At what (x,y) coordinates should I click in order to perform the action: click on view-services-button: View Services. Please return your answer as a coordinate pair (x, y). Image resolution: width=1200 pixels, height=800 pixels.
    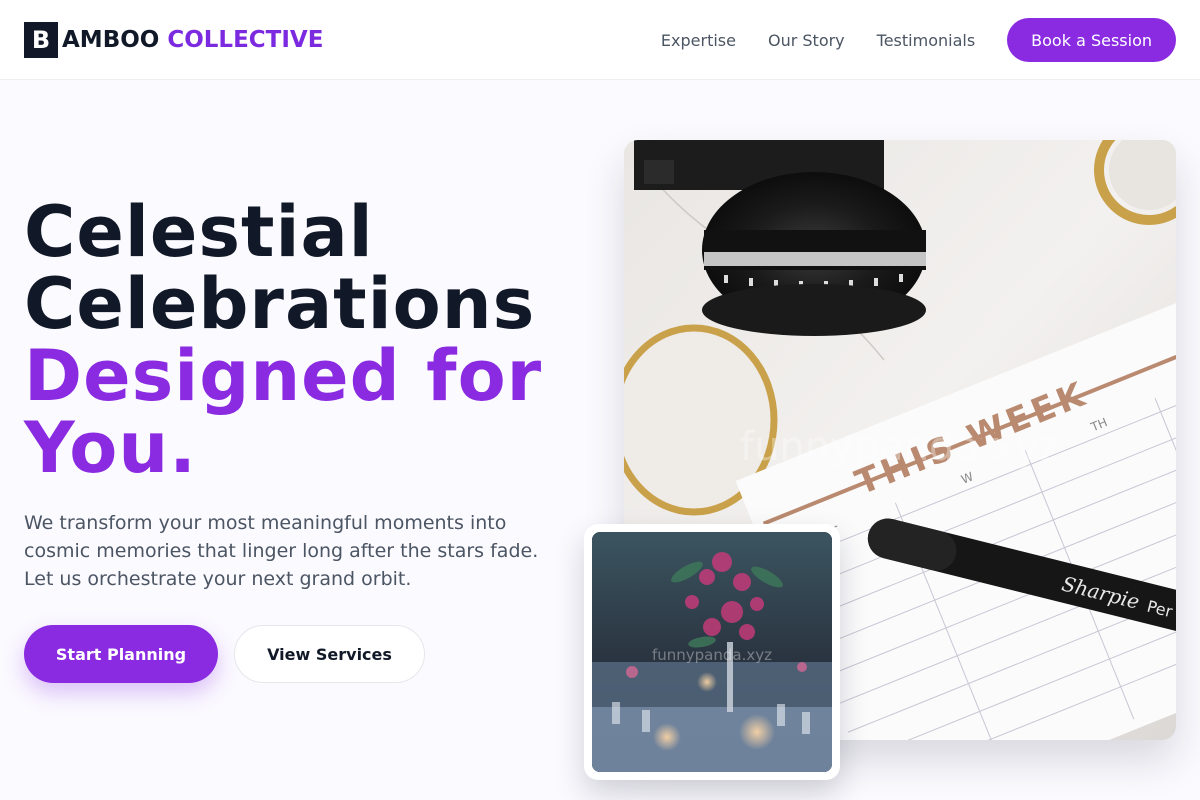
    Looking at the image, I should click on (329, 654).